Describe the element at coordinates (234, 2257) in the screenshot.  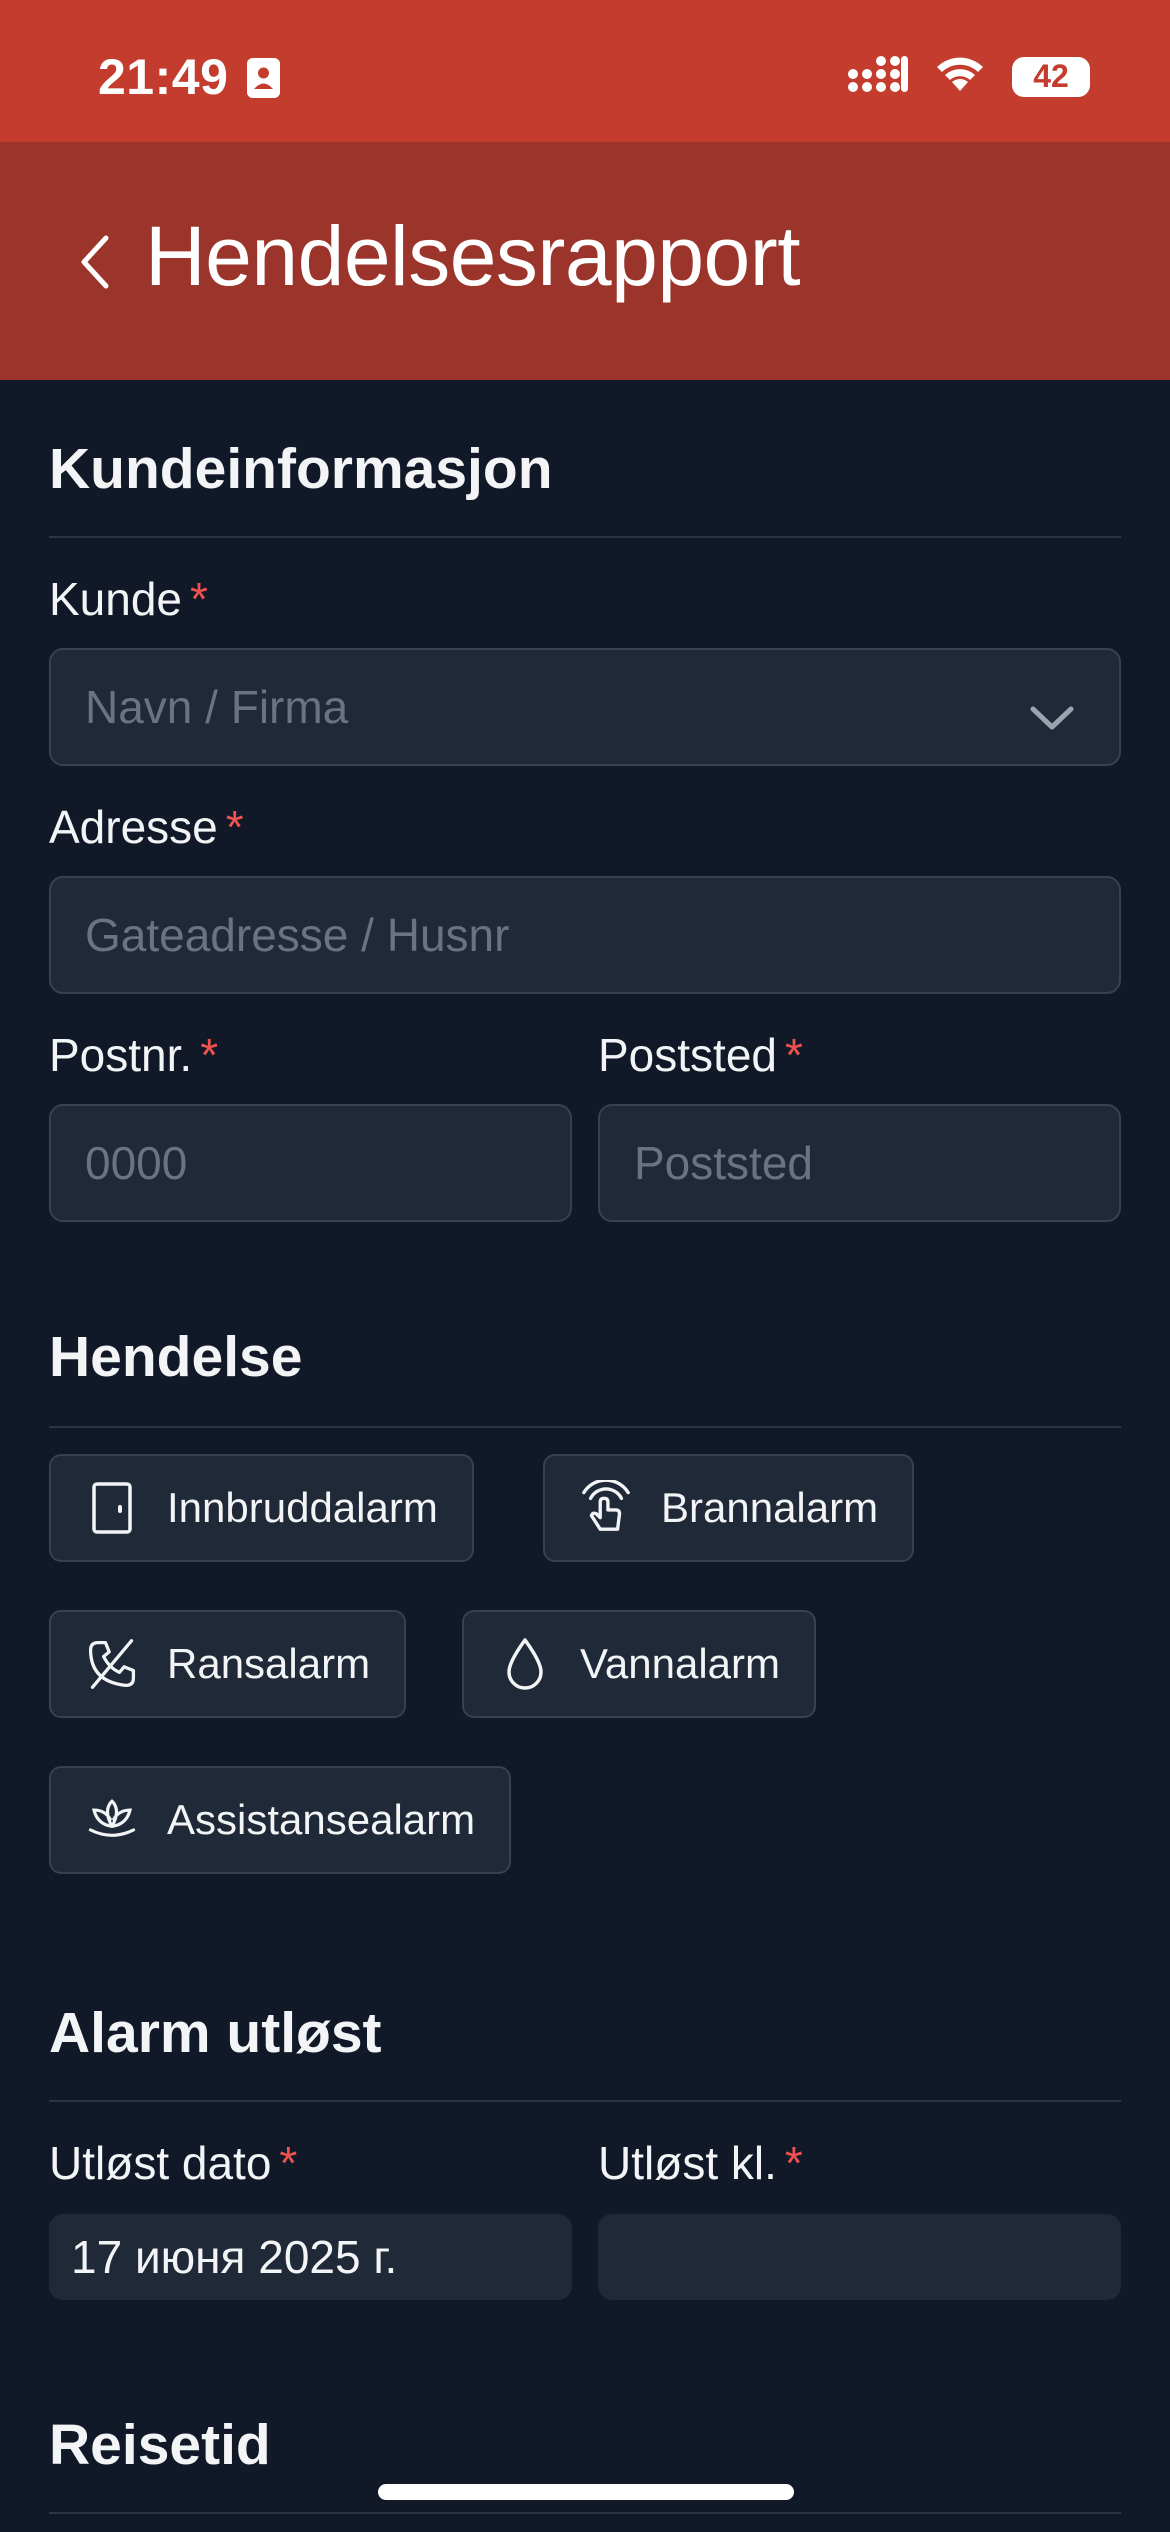
I see `utlost-dato-value: 17 июня 2025 г.` at that location.